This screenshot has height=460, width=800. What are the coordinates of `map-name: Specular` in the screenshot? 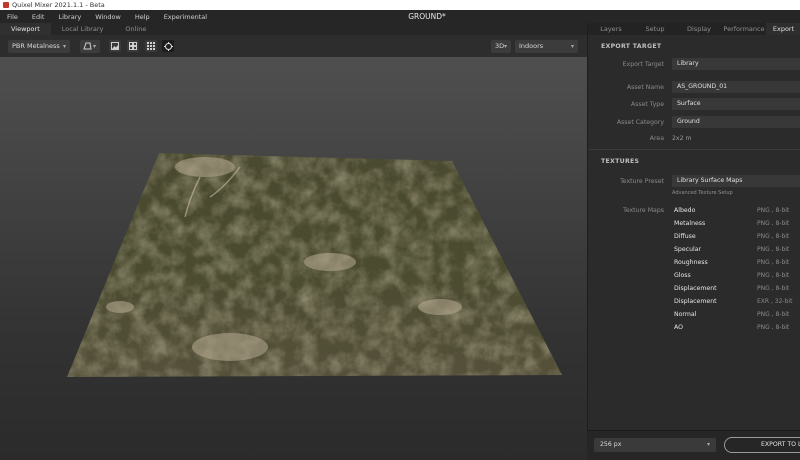 It's located at (687, 249).